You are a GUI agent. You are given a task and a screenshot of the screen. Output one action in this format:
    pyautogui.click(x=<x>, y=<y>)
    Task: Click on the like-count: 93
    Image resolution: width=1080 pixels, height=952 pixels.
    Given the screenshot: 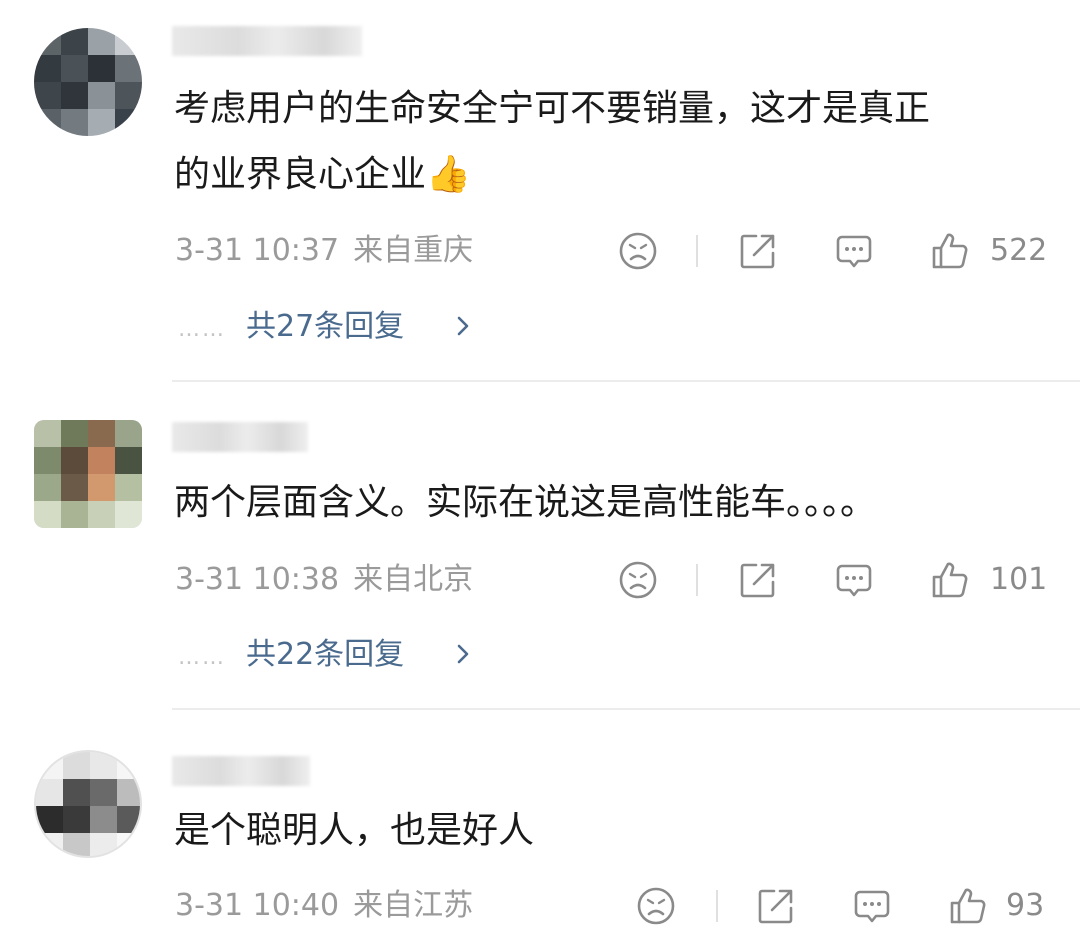 What is the action you would take?
    pyautogui.click(x=1025, y=905)
    